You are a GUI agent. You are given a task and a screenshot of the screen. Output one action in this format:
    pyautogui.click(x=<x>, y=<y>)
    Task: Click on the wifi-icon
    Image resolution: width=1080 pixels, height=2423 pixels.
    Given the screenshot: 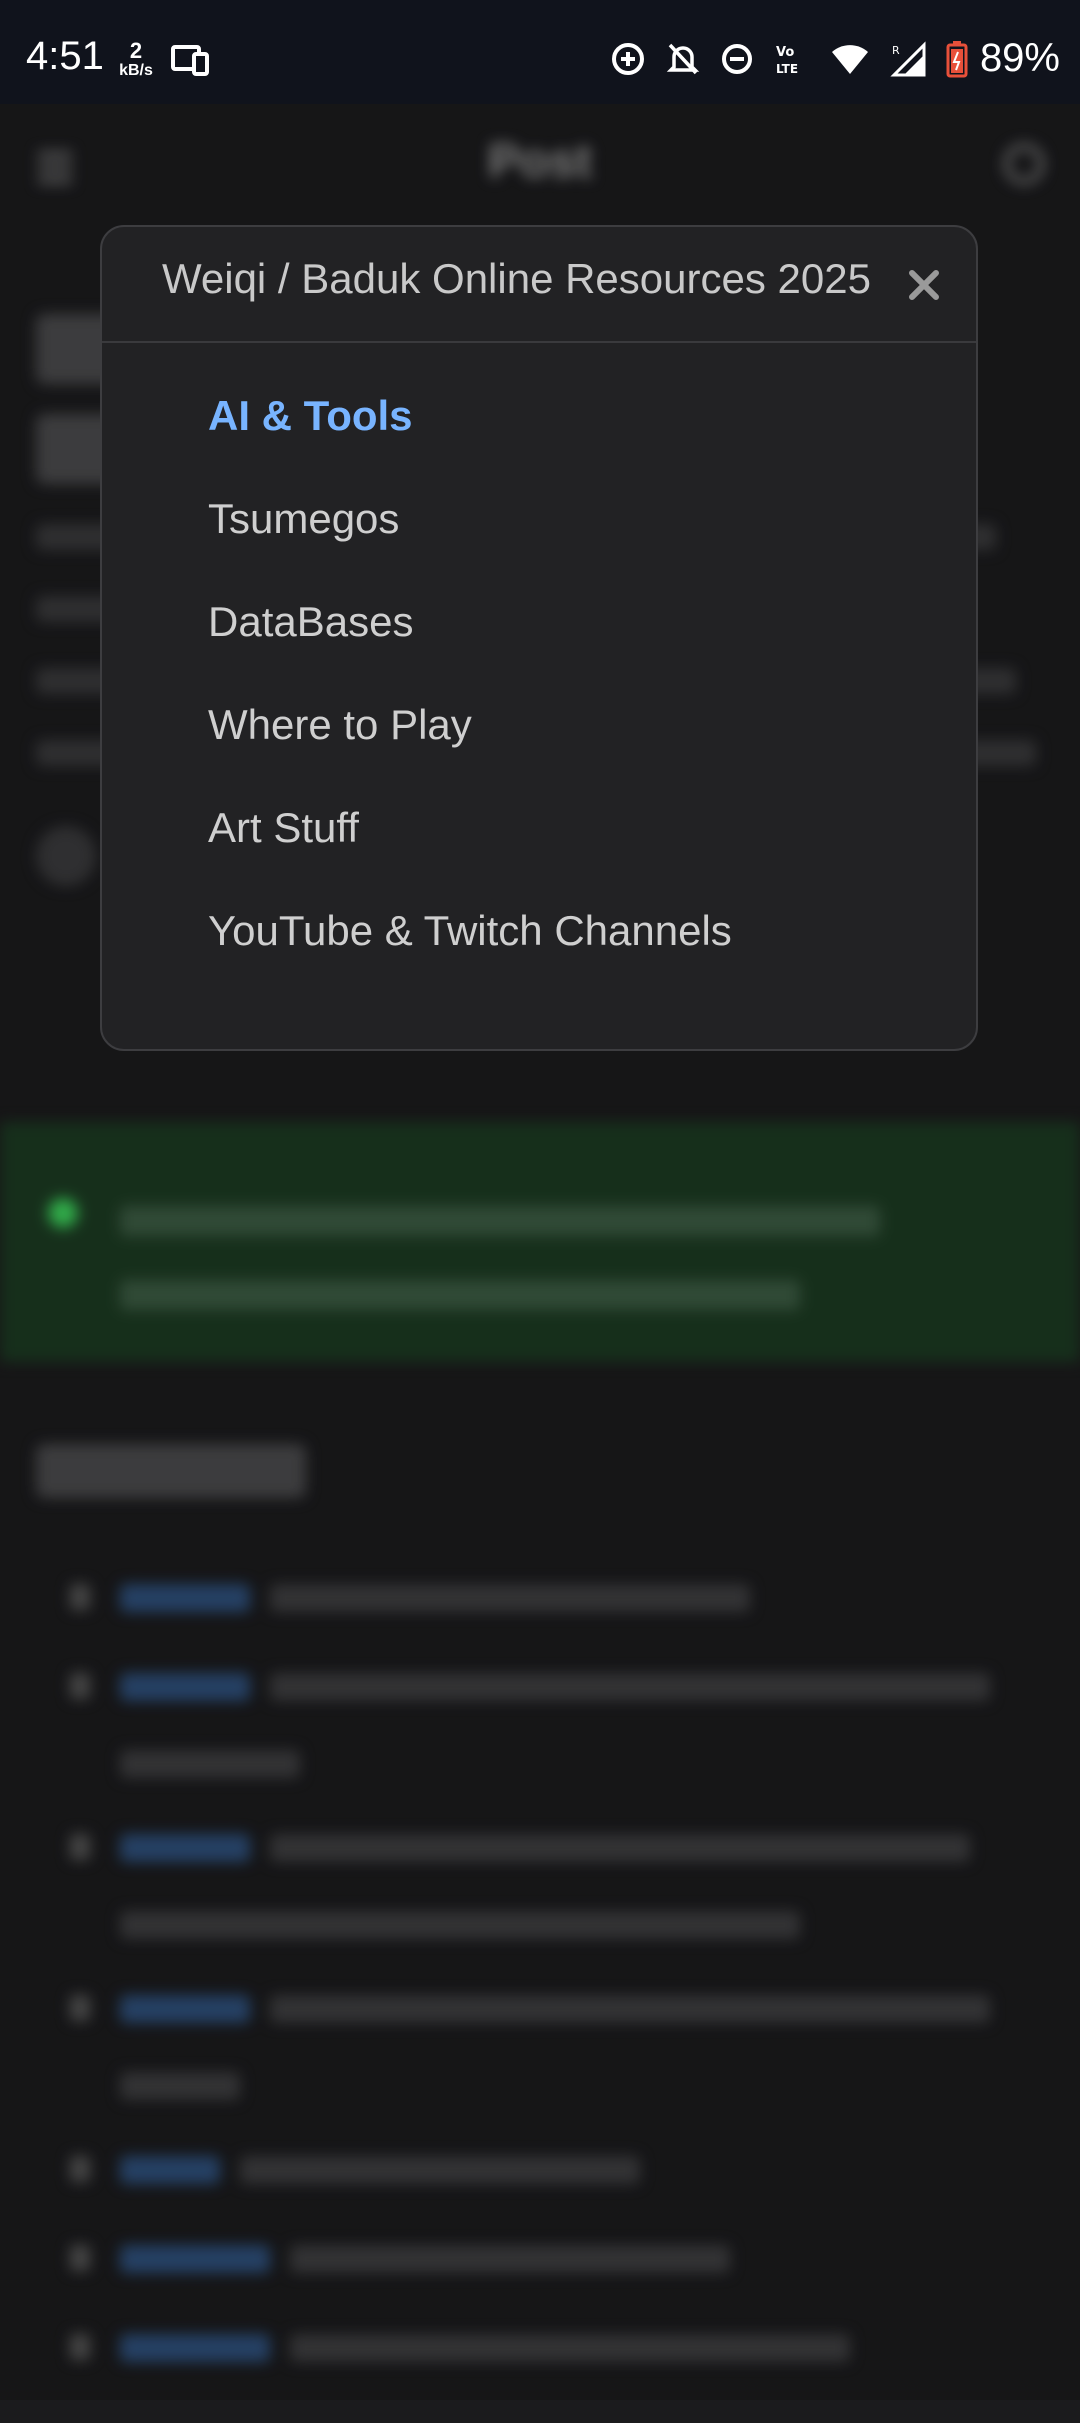 What is the action you would take?
    pyautogui.click(x=850, y=59)
    